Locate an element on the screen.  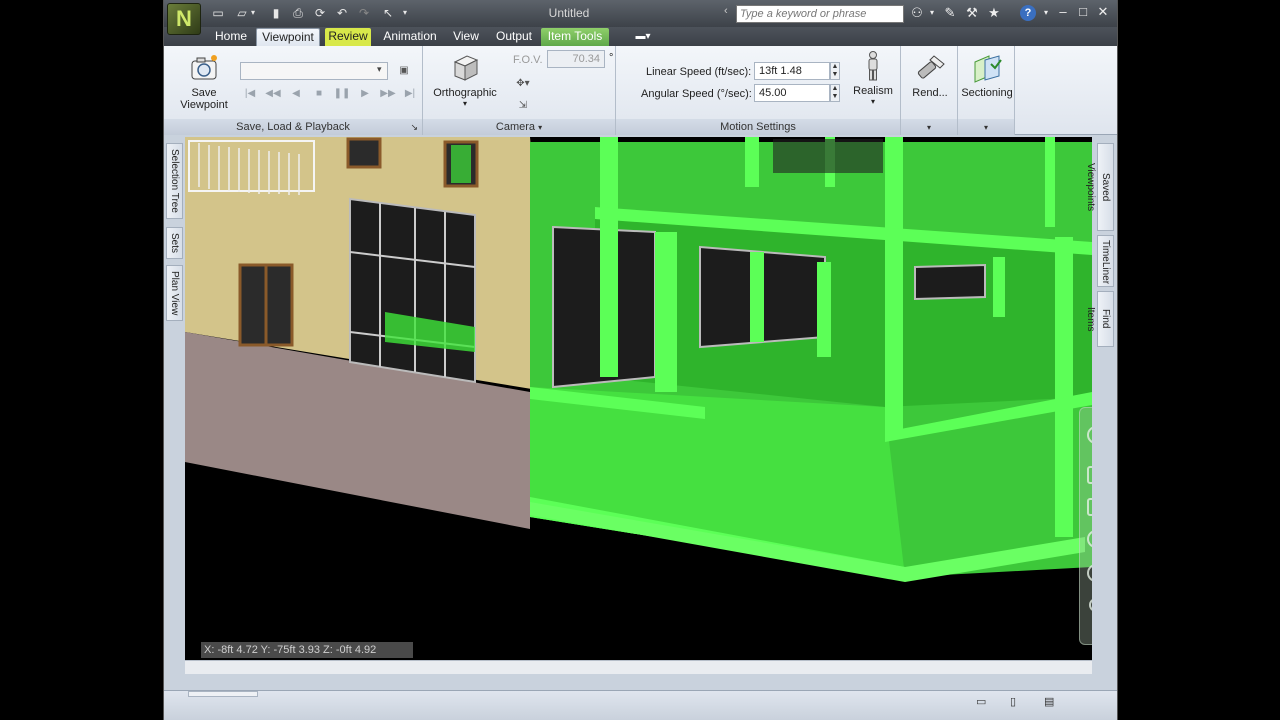
save-viewpoint-button: Save Viewpoint is located at coordinates (204, 81).